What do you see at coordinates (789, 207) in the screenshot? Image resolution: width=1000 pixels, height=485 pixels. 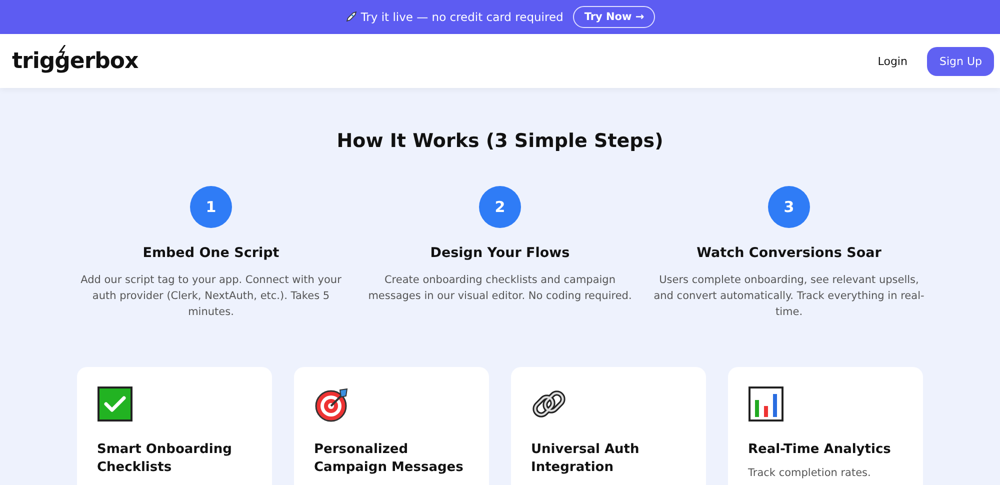 I see `step-number: 3` at bounding box center [789, 207].